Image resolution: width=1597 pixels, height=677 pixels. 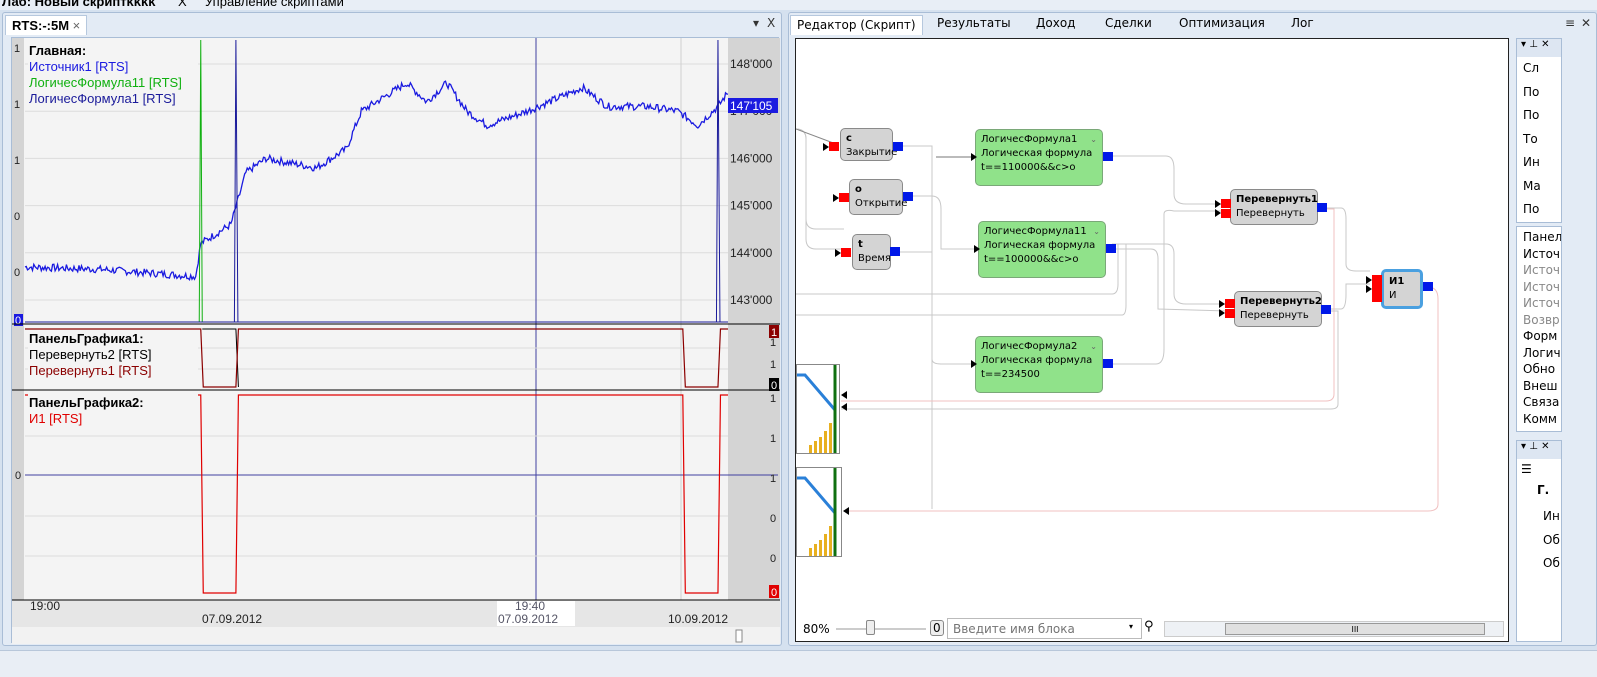 What do you see at coordinates (77, 25) in the screenshot?
I see `close-icon: ×` at bounding box center [77, 25].